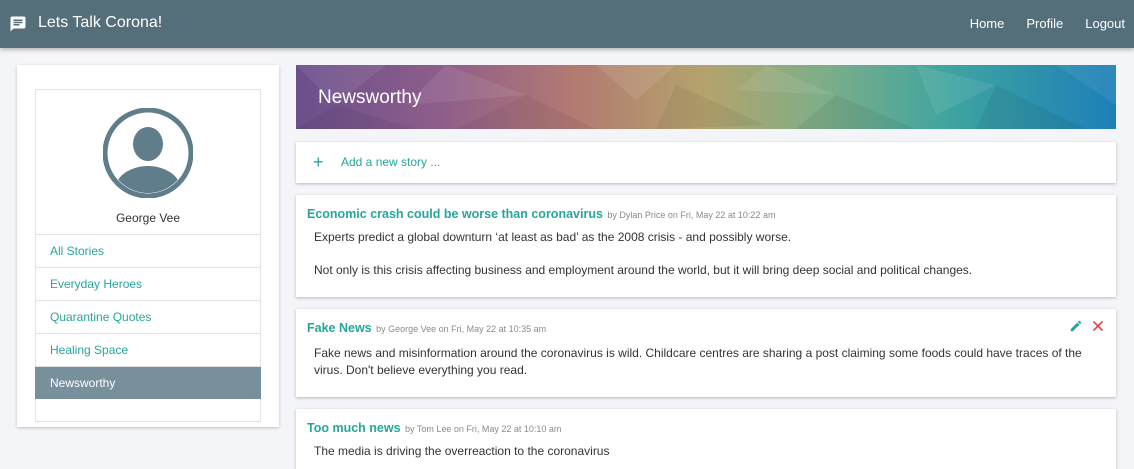 The image size is (1134, 469). What do you see at coordinates (339, 328) in the screenshot?
I see `story-title: Fake News` at bounding box center [339, 328].